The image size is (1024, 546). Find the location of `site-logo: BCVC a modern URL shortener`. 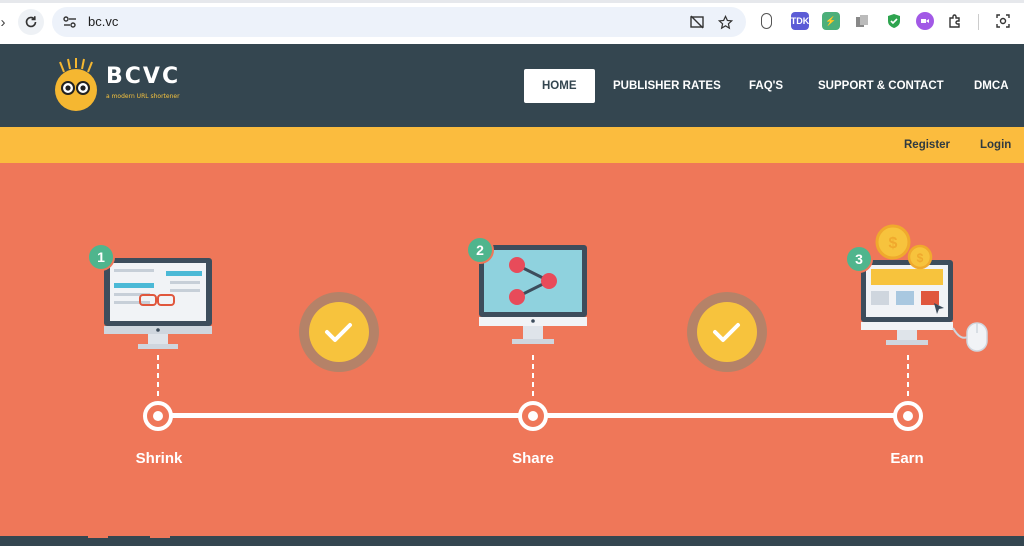

site-logo: BCVC a modern URL shortener is located at coordinates (127, 85).